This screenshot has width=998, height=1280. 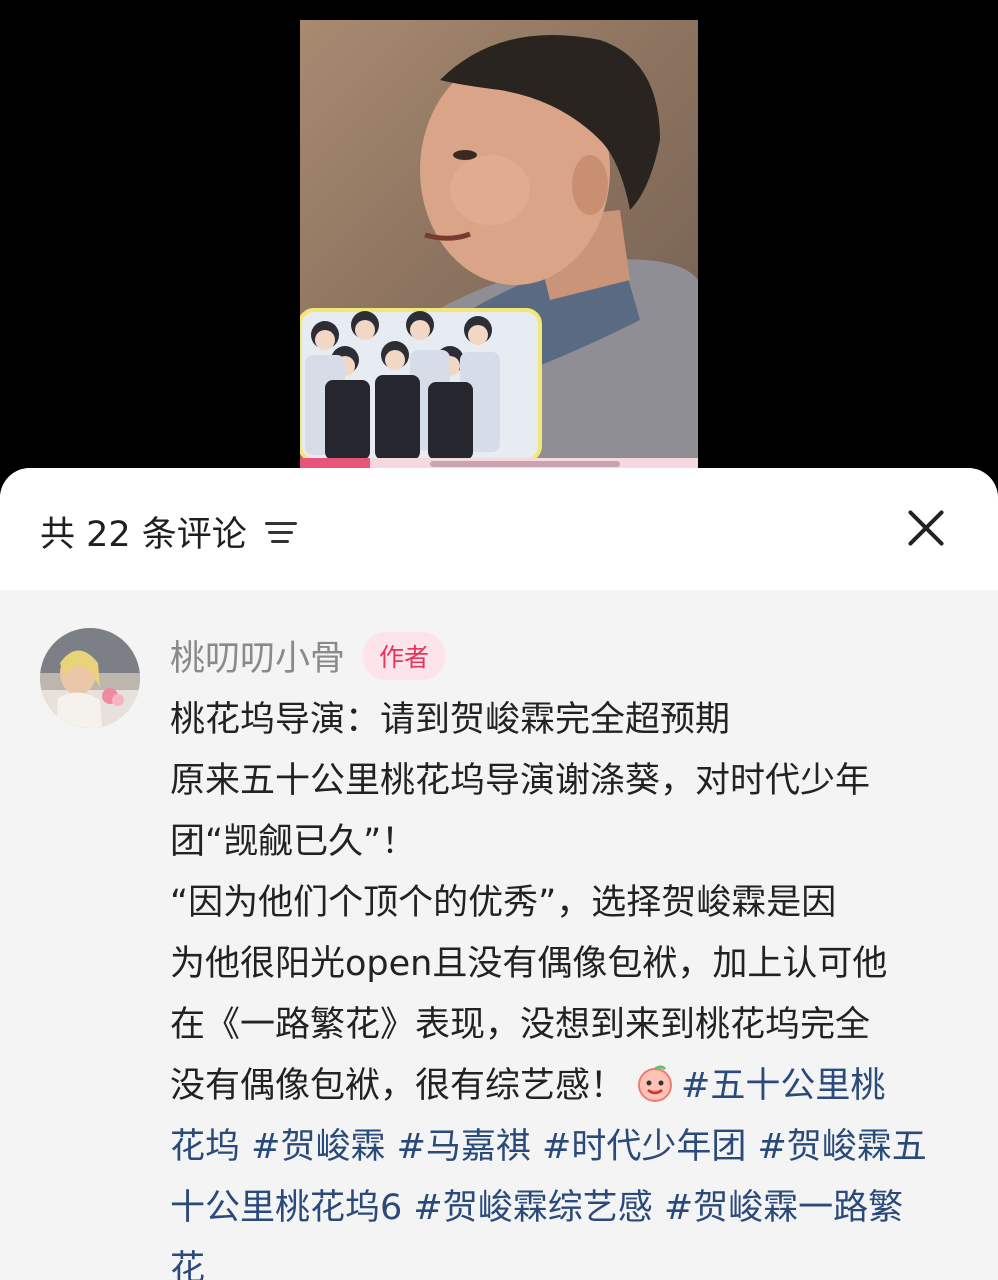 I want to click on video-frame, so click(x=499, y=245).